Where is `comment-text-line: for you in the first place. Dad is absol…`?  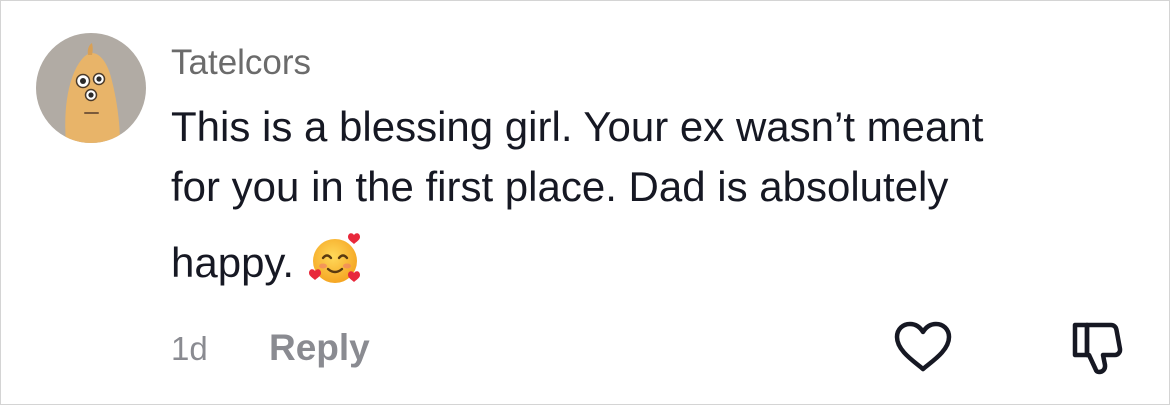 comment-text-line: for you in the first place. Dad is absol… is located at coordinates (560, 186).